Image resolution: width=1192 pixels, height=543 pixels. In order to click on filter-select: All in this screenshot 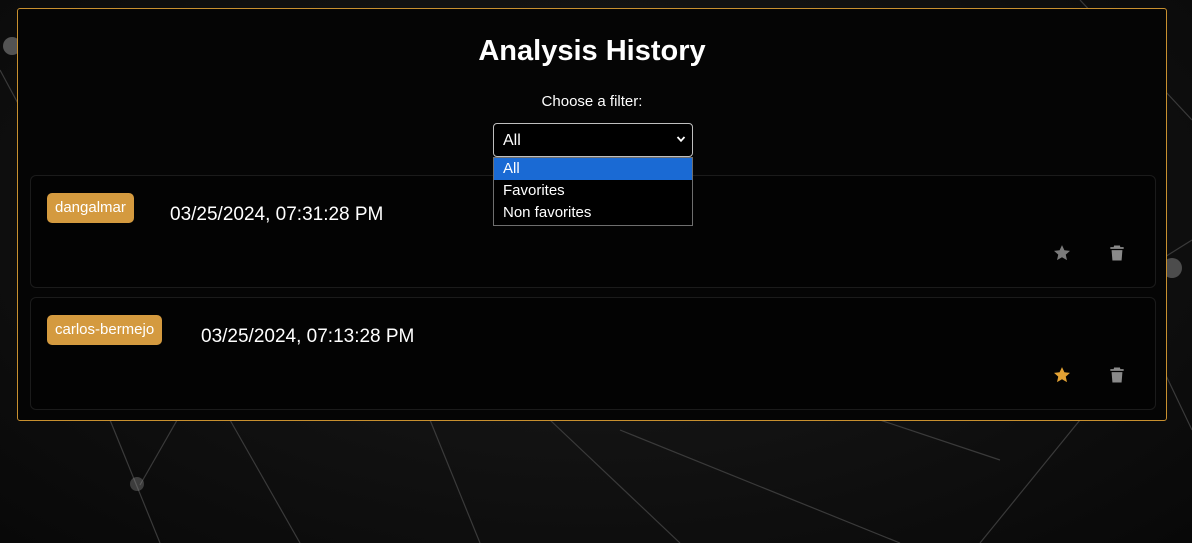, I will do `click(593, 140)`.